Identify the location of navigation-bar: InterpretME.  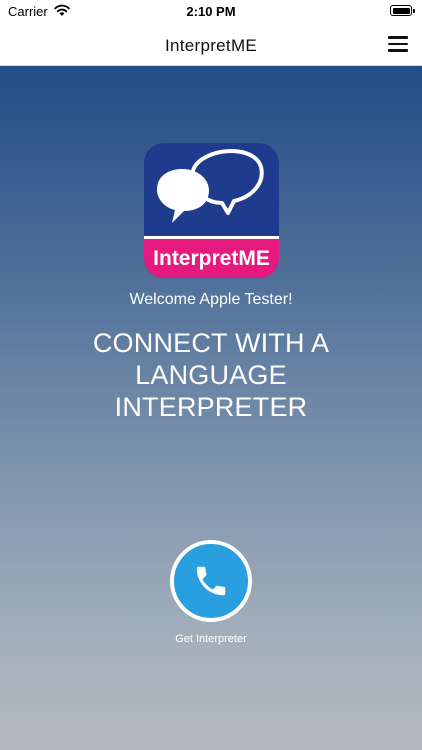
(211, 44).